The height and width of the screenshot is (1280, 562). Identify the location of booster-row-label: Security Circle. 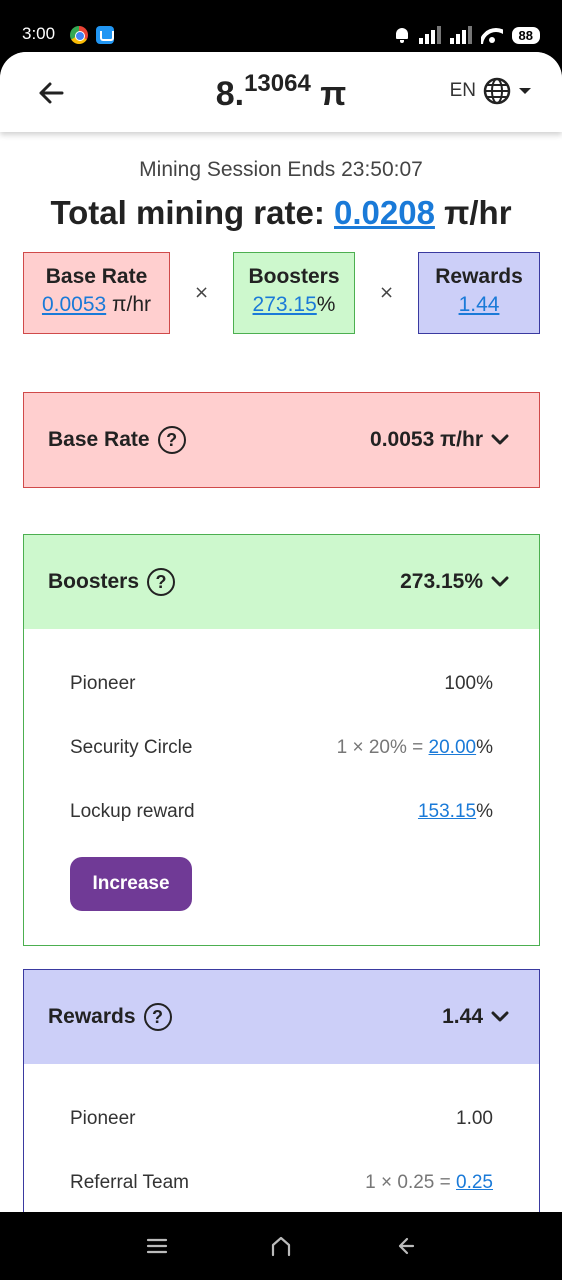
(131, 747).